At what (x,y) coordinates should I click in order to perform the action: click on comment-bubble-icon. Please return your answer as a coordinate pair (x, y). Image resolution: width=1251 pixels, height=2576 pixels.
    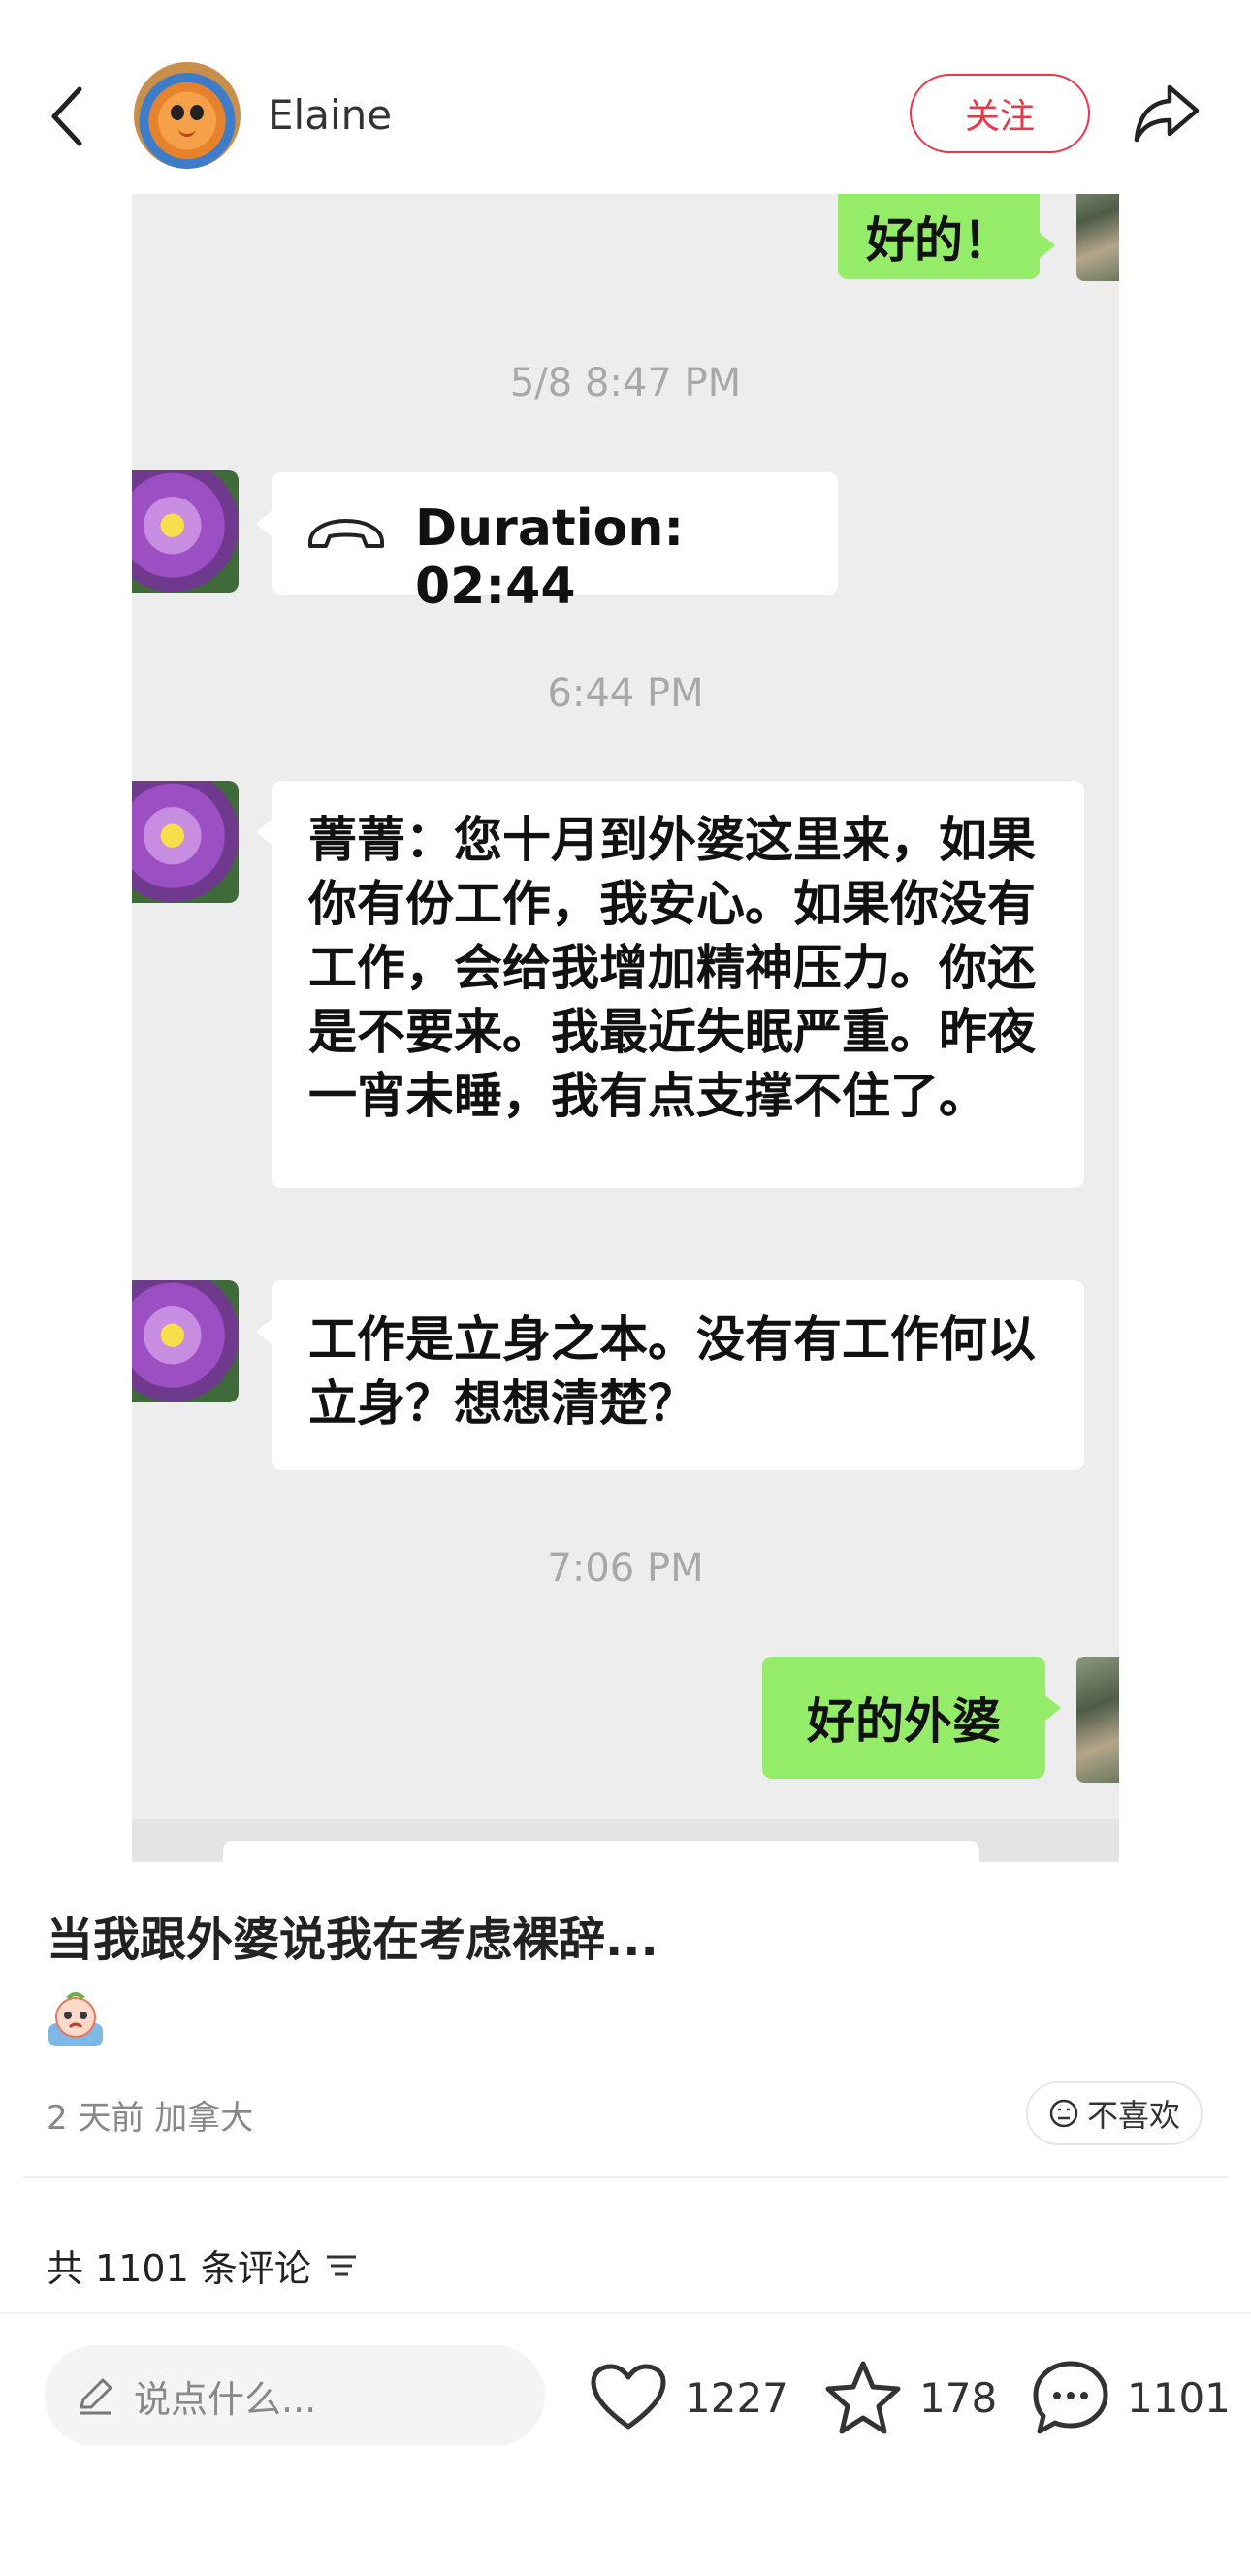
    Looking at the image, I should click on (1071, 2397).